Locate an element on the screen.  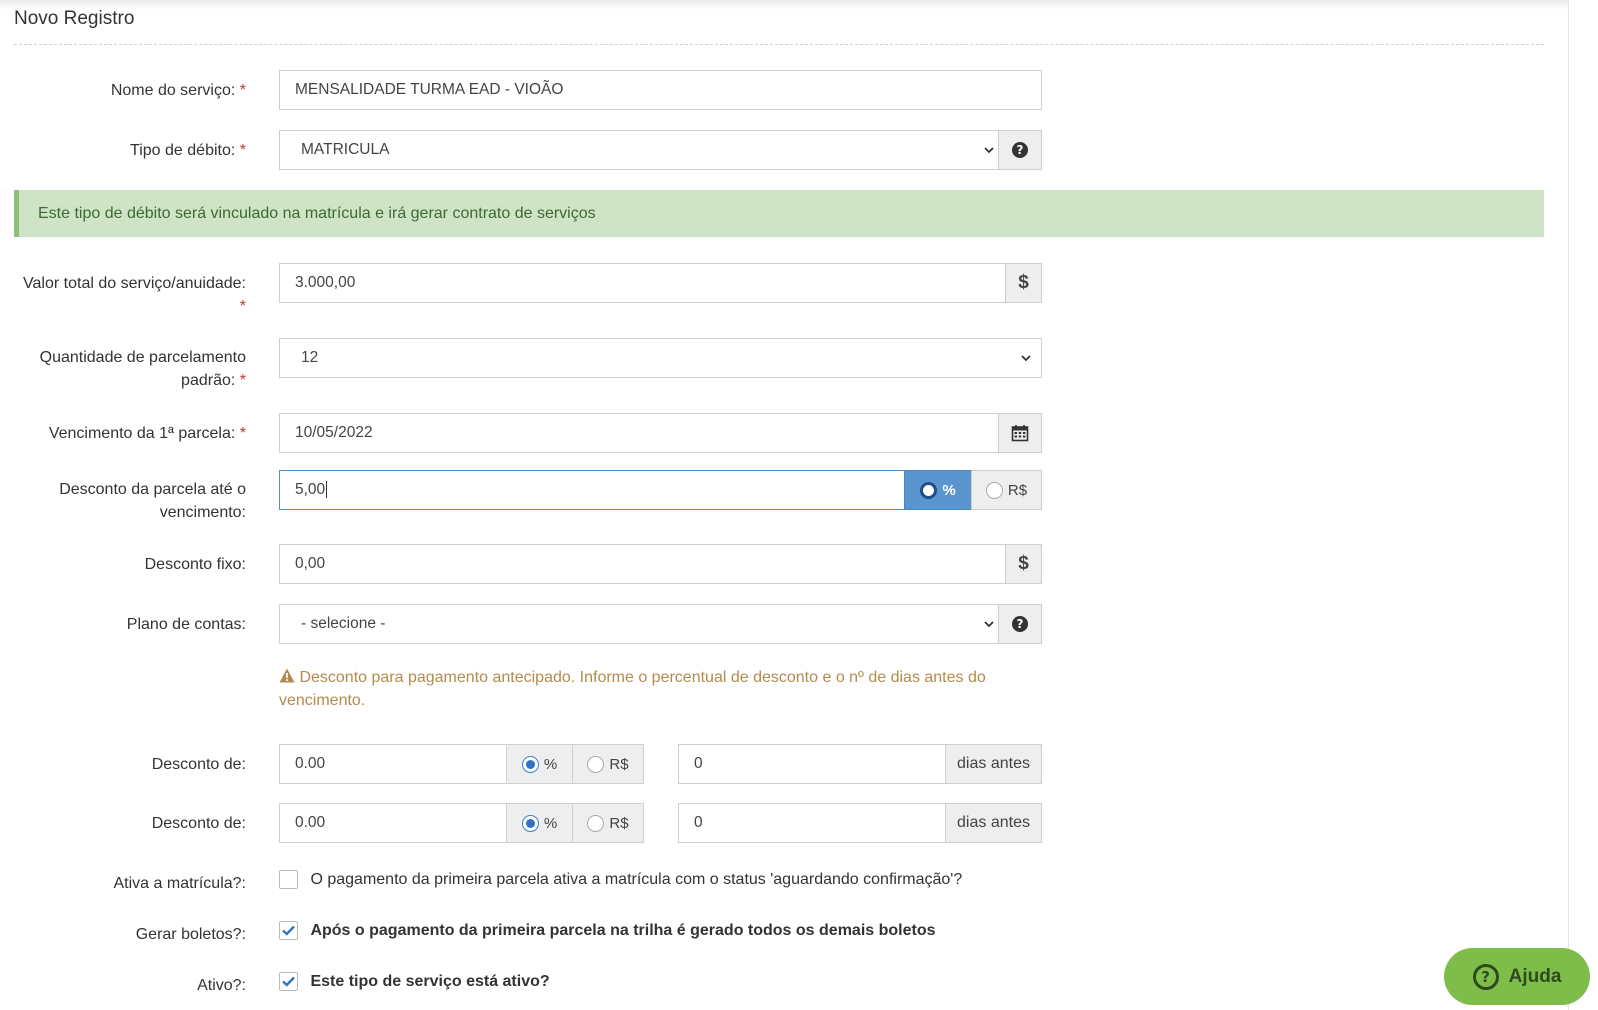
discount-percent-option: % is located at coordinates (938, 490).